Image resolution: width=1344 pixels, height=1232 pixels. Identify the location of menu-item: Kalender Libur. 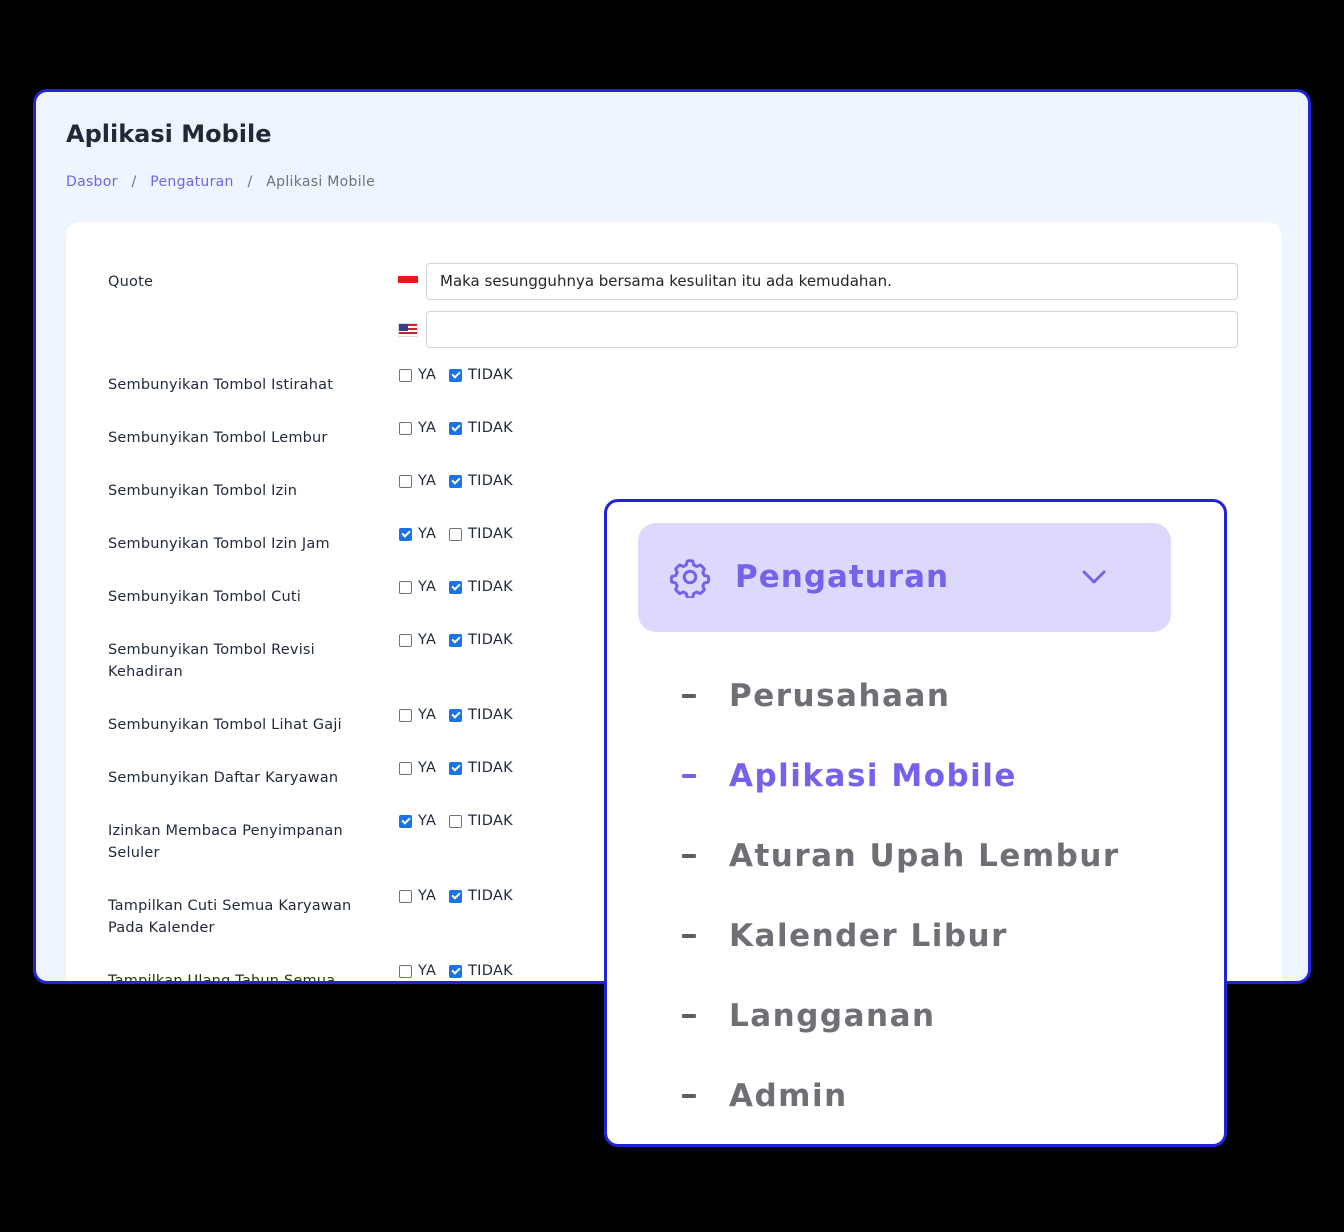
(845, 936).